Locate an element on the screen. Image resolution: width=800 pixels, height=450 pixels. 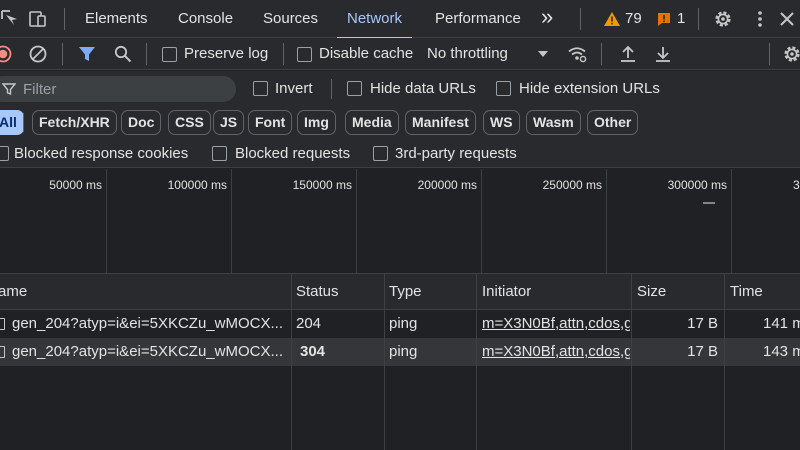
document-icon is located at coordinates (2, 352).